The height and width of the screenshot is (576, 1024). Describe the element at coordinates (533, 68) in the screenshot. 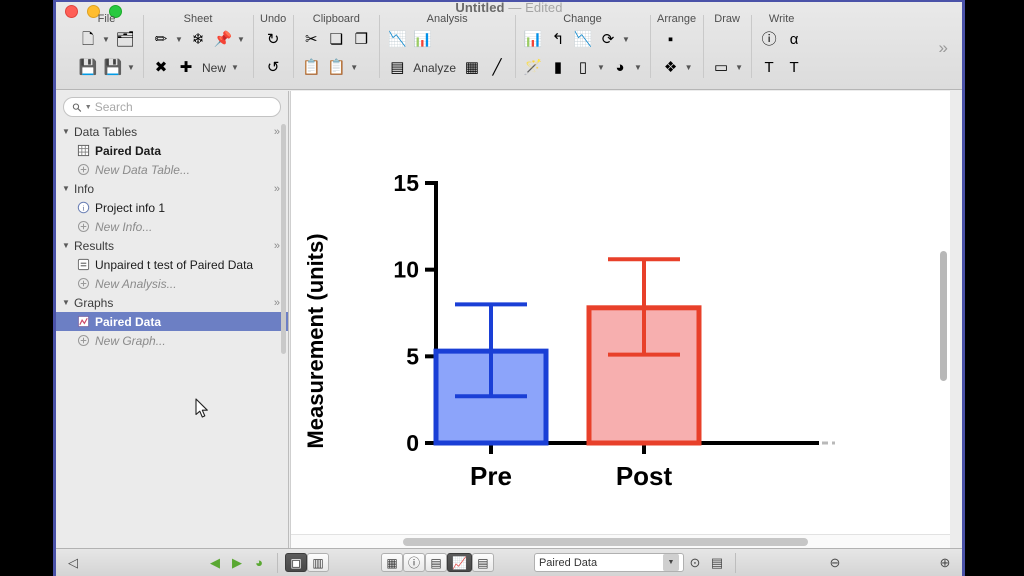

I see `magic-wand-icon: 🪄` at that location.